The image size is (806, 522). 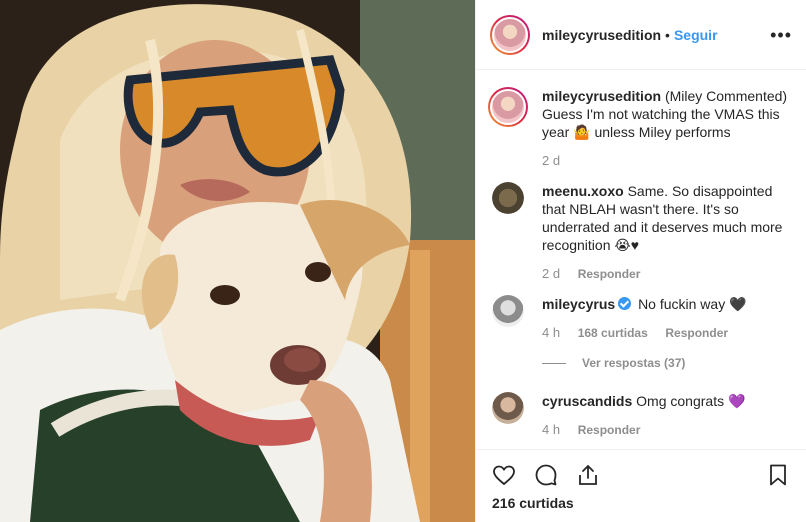 I want to click on author-avatar, so click(x=510, y=34).